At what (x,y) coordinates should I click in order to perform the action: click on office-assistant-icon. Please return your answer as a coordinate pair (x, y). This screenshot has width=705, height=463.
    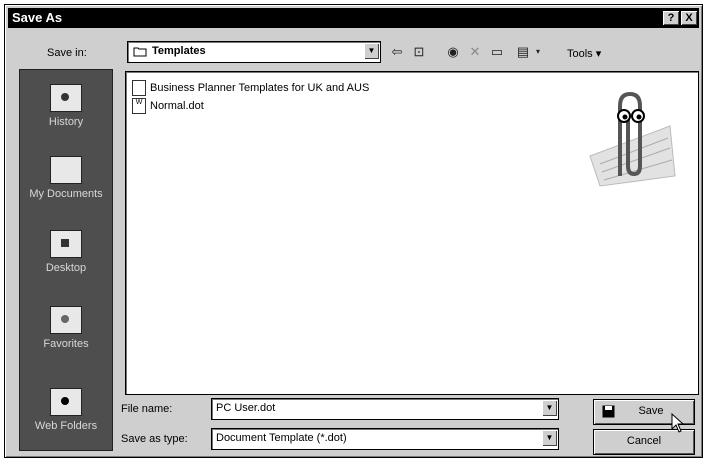
    Looking at the image, I should click on (632, 139).